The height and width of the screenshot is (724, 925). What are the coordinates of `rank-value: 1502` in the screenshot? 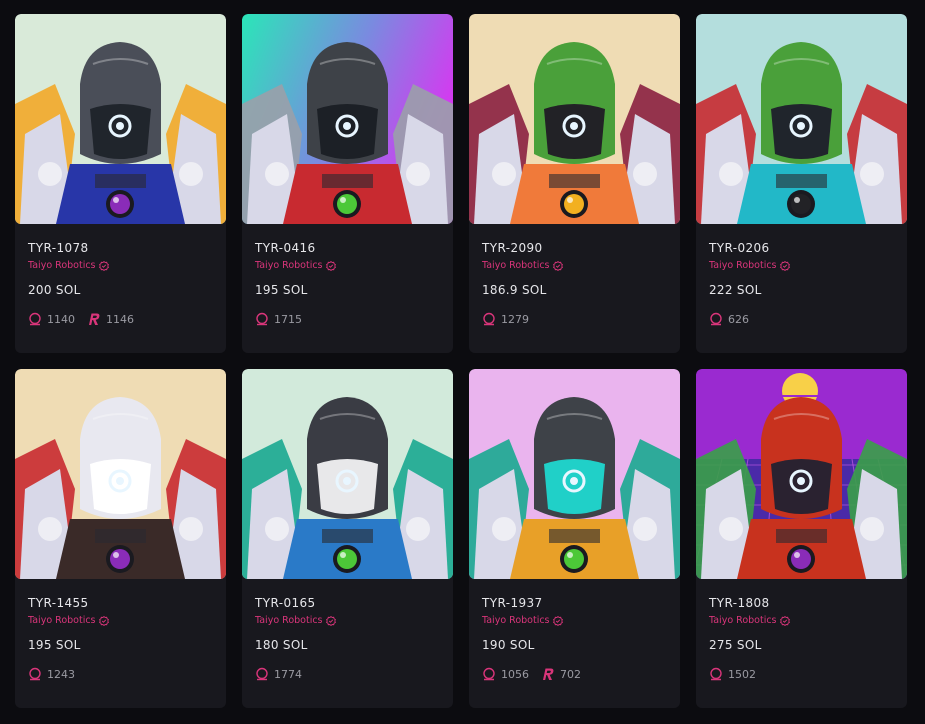 It's located at (742, 674).